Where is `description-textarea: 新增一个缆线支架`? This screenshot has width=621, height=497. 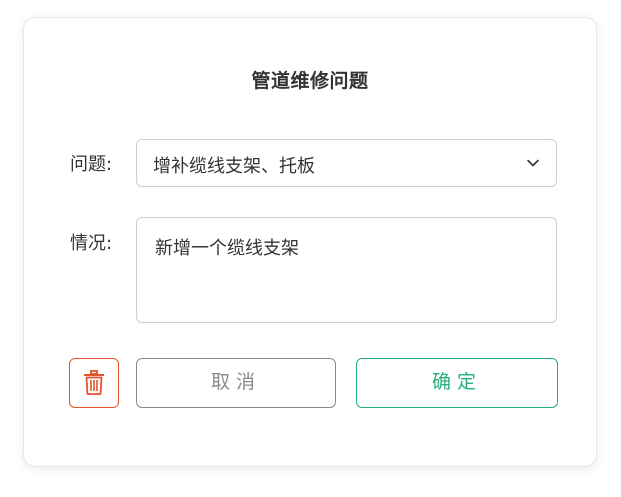 description-textarea: 新增一个缆线支架 is located at coordinates (346, 270).